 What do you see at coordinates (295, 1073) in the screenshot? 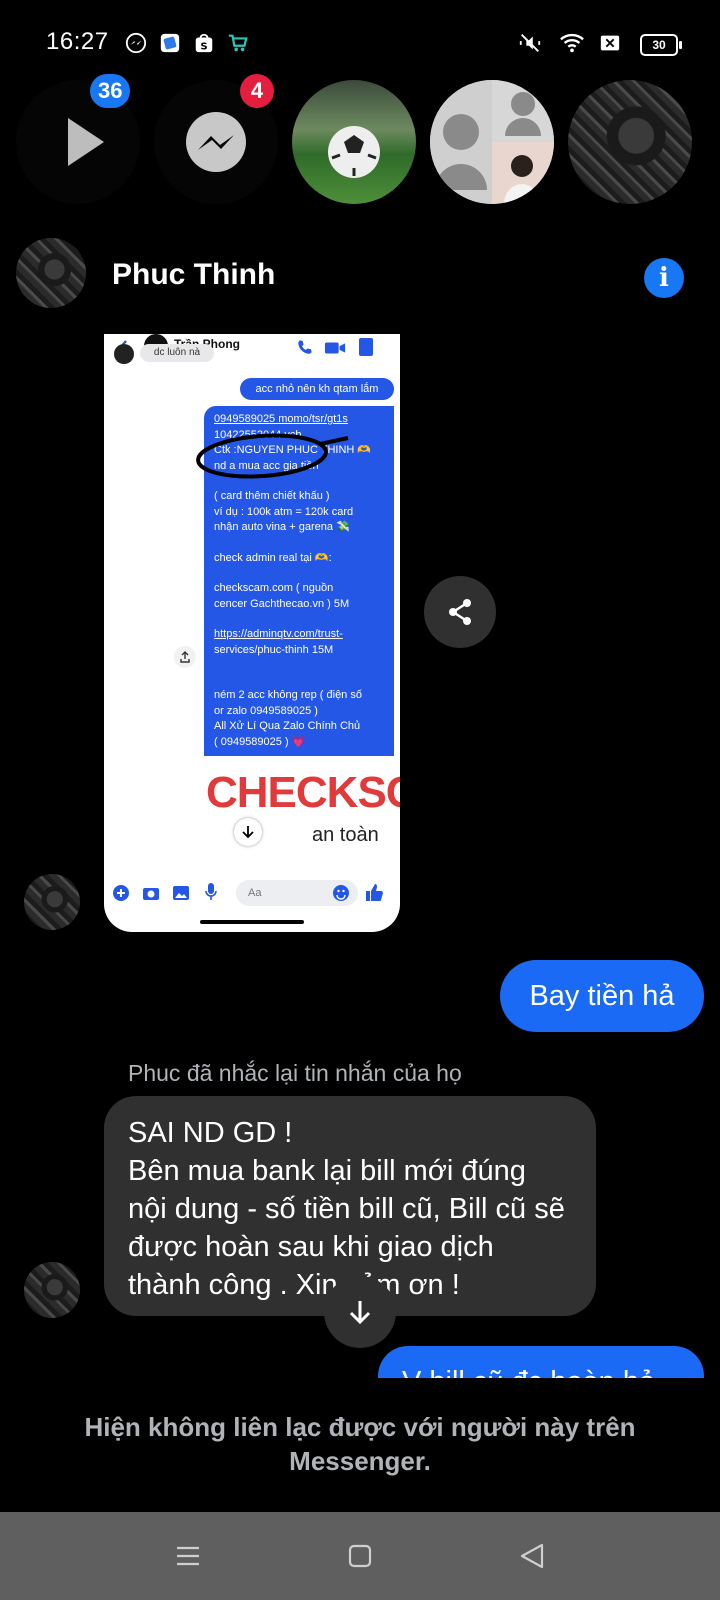
I see `reply-note: Phuc đã nhắc lại tin nhắn của họ` at bounding box center [295, 1073].